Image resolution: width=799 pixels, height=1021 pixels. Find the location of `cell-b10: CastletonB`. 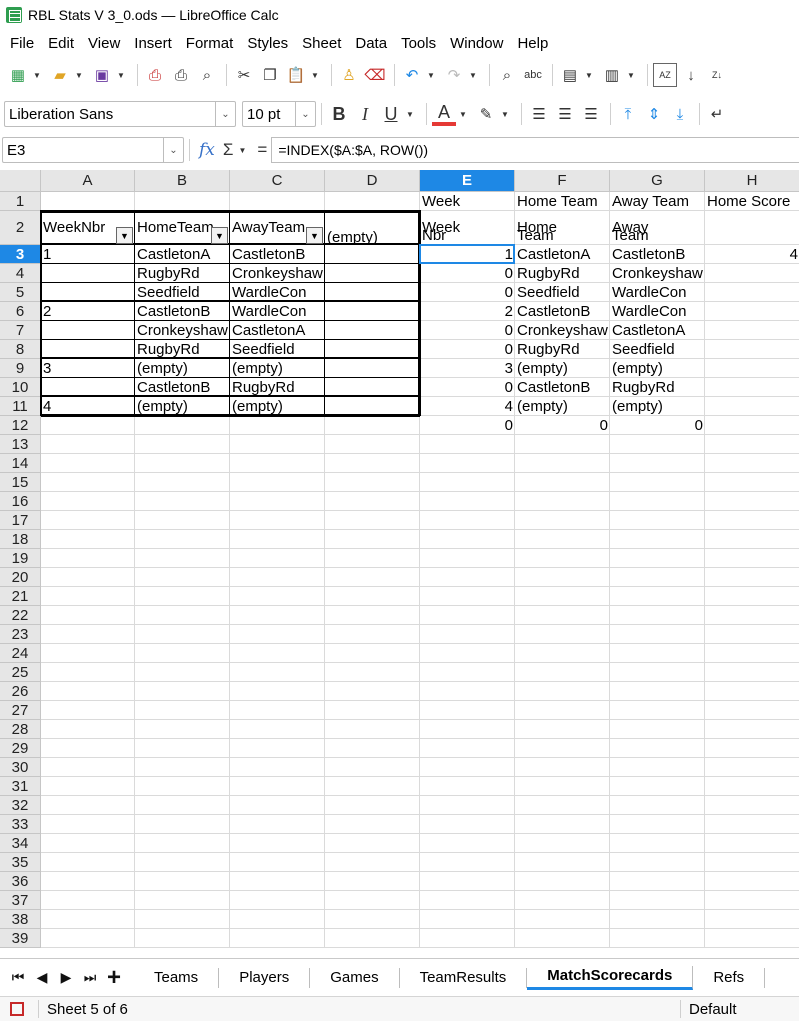

cell-b10: CastletonB is located at coordinates (182, 388).